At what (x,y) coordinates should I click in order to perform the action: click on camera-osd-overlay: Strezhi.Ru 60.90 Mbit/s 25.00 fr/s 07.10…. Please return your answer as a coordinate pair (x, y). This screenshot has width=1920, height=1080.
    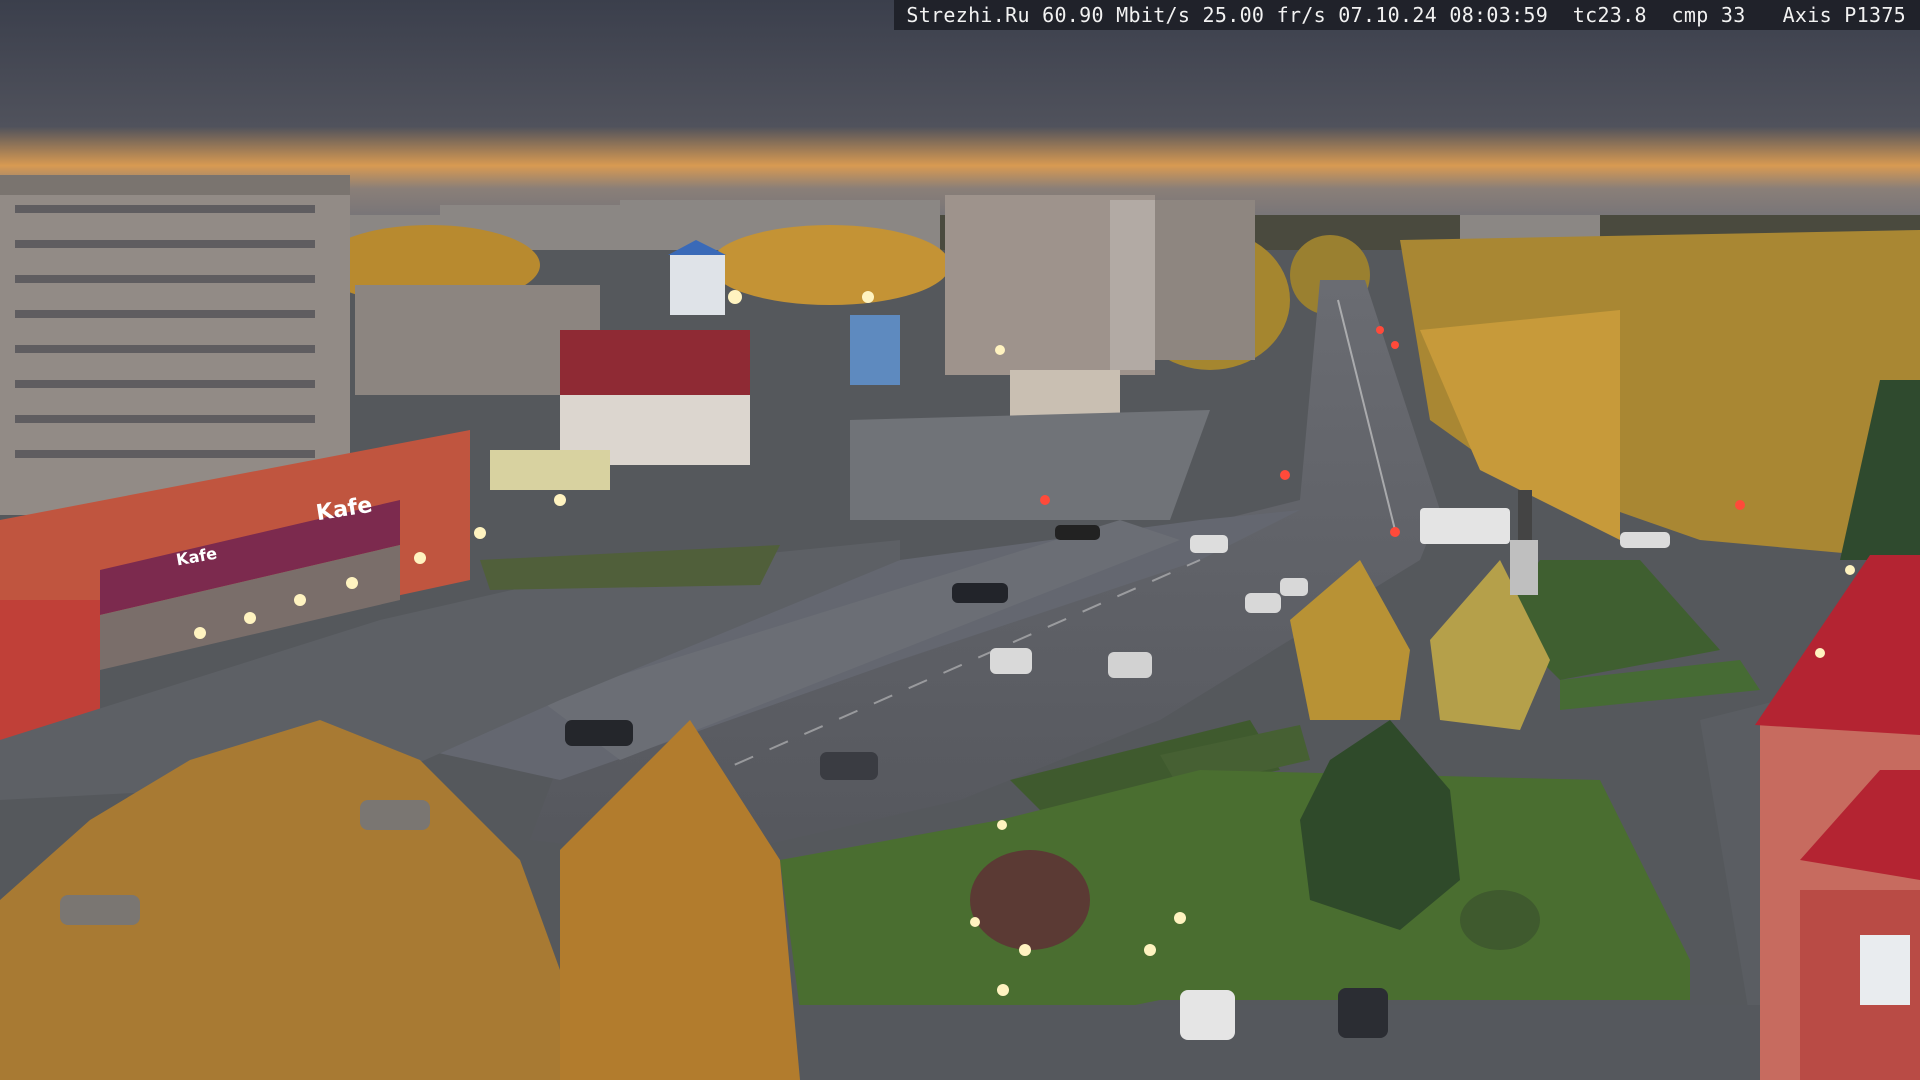
    Looking at the image, I should click on (1407, 15).